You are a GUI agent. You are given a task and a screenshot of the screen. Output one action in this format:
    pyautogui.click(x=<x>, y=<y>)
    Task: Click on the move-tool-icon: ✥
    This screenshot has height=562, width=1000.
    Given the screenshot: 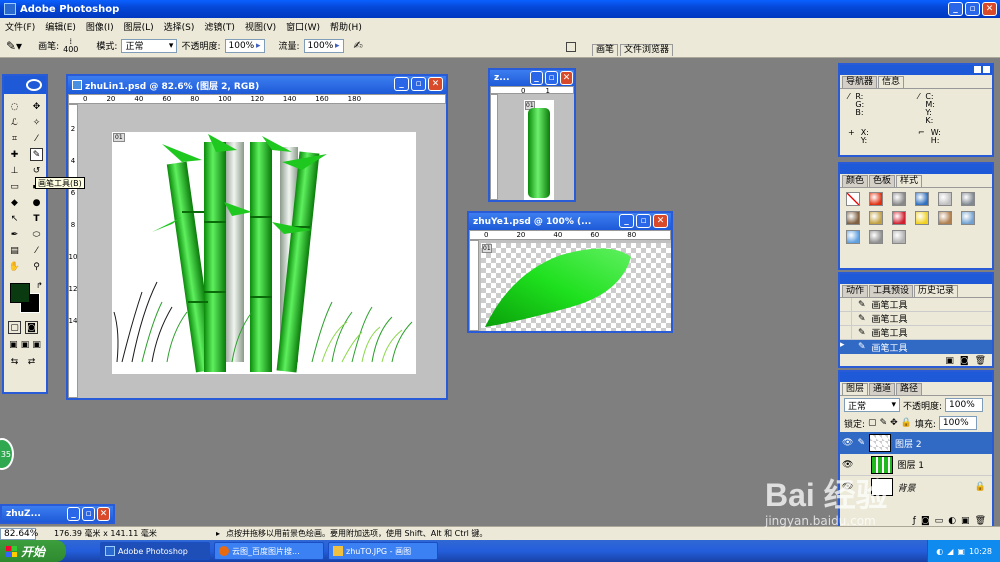 What is the action you would take?
    pyautogui.click(x=36, y=106)
    